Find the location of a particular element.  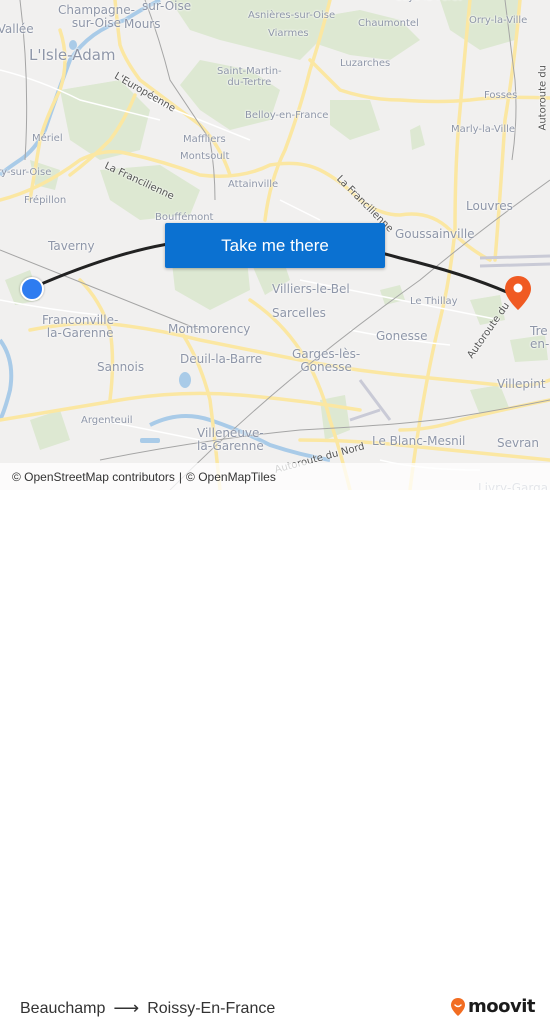

place-label-sur-oise: sur-Oise is located at coordinates (167, 6).